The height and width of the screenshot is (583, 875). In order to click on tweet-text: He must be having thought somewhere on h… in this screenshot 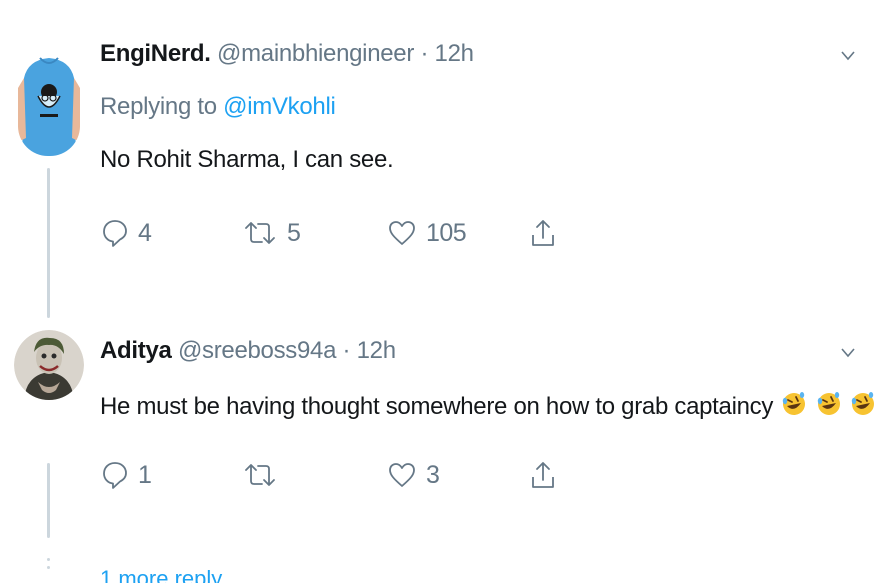, I will do `click(437, 406)`.